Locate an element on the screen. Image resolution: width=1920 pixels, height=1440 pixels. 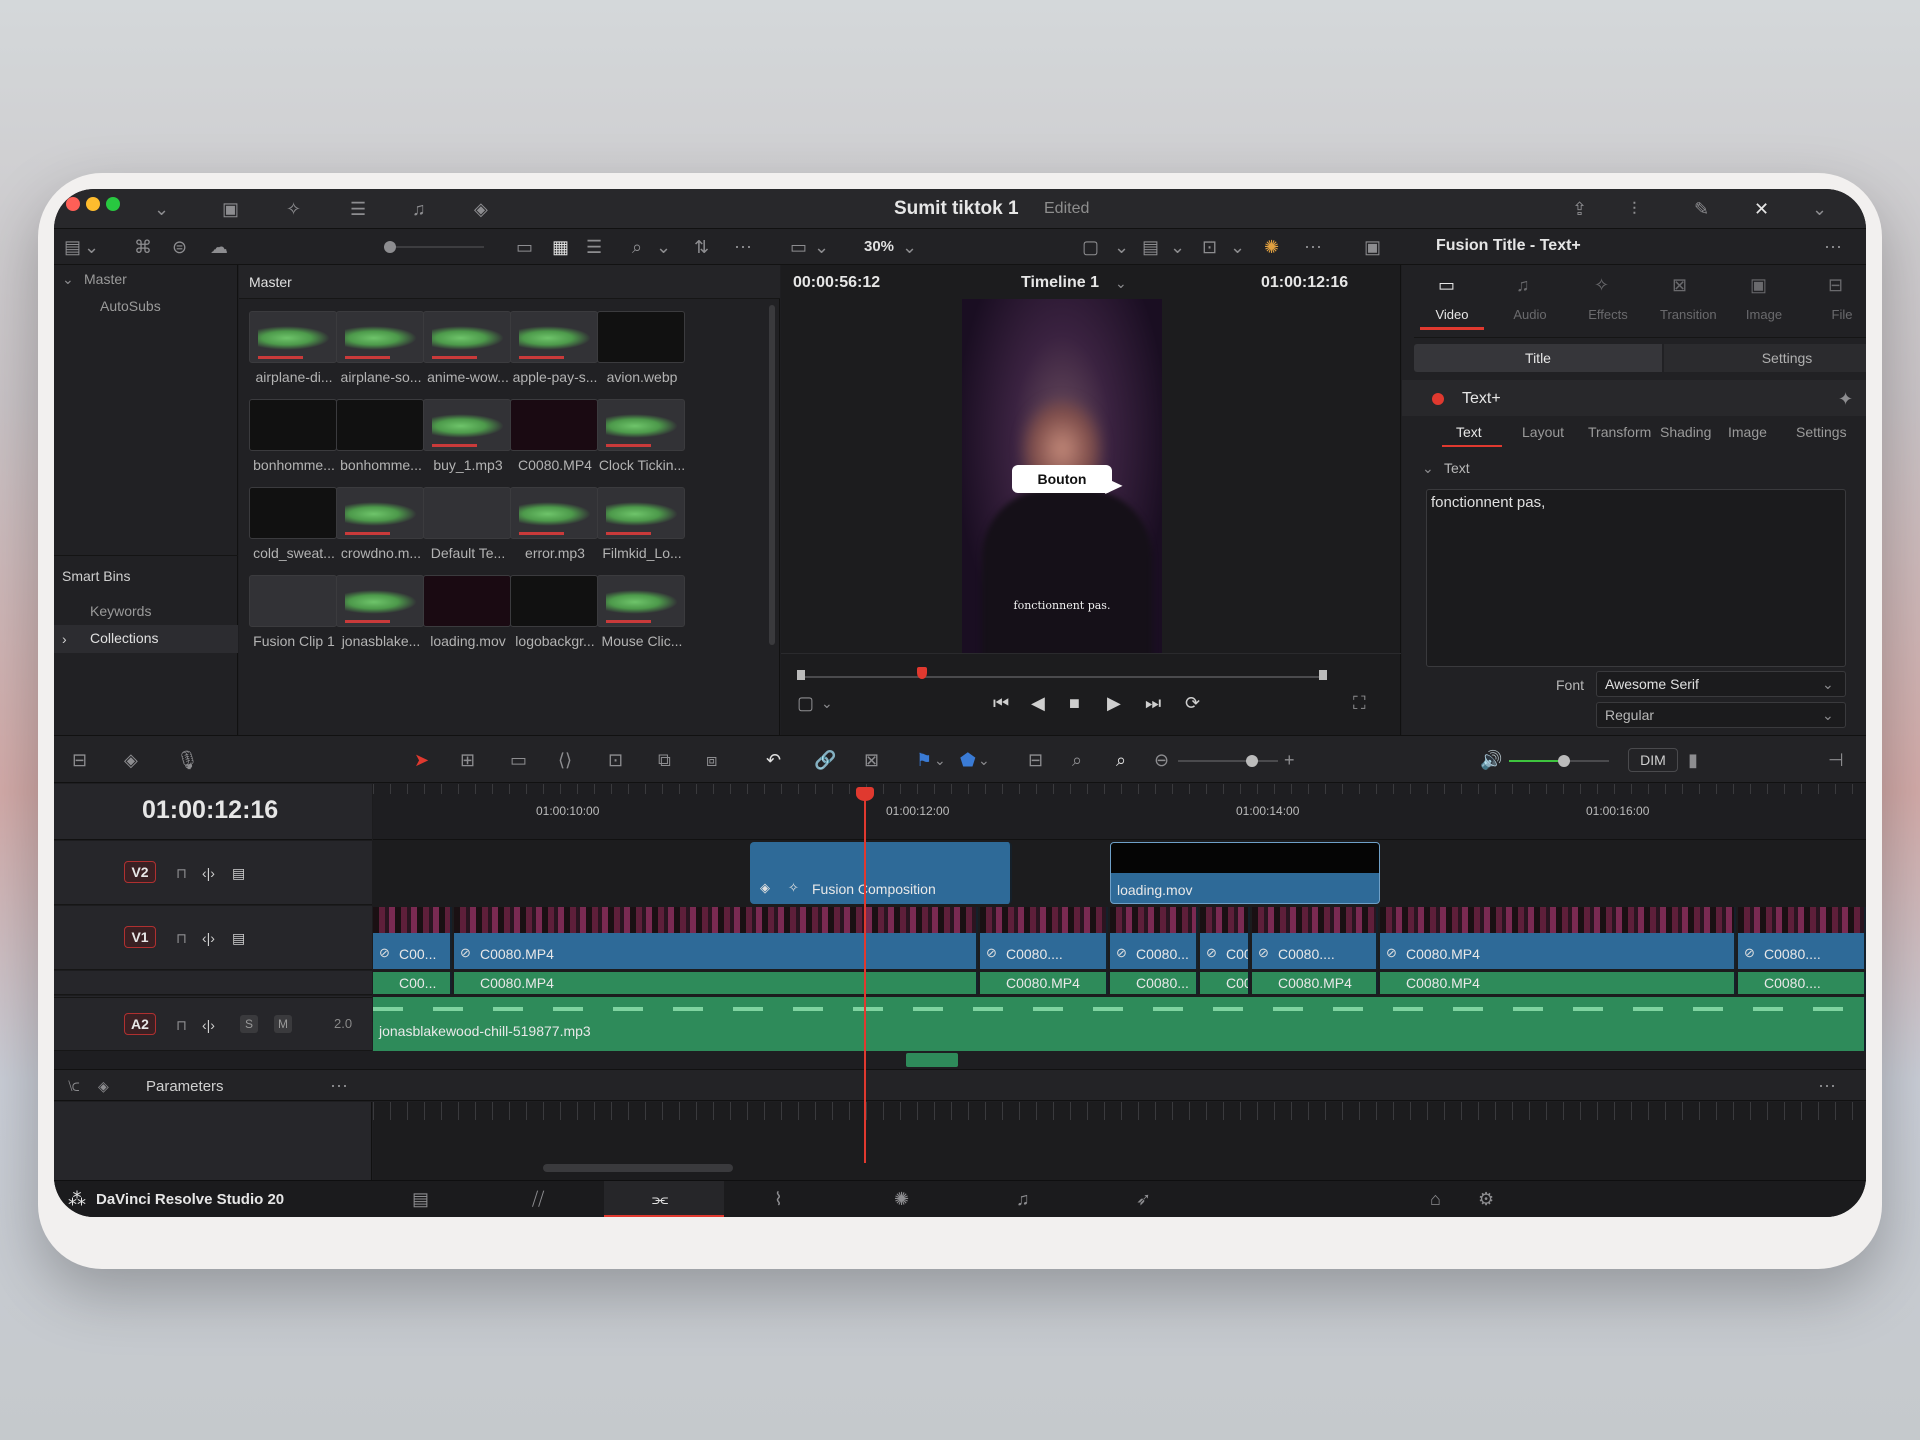
expand-icon: ⌄ is located at coordinates (1819, 209).